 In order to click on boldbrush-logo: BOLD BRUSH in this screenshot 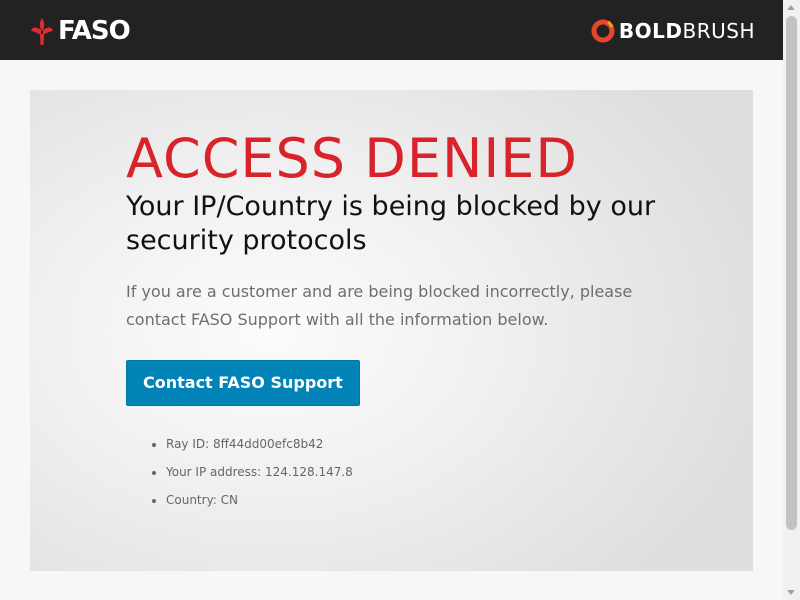, I will do `click(673, 31)`.